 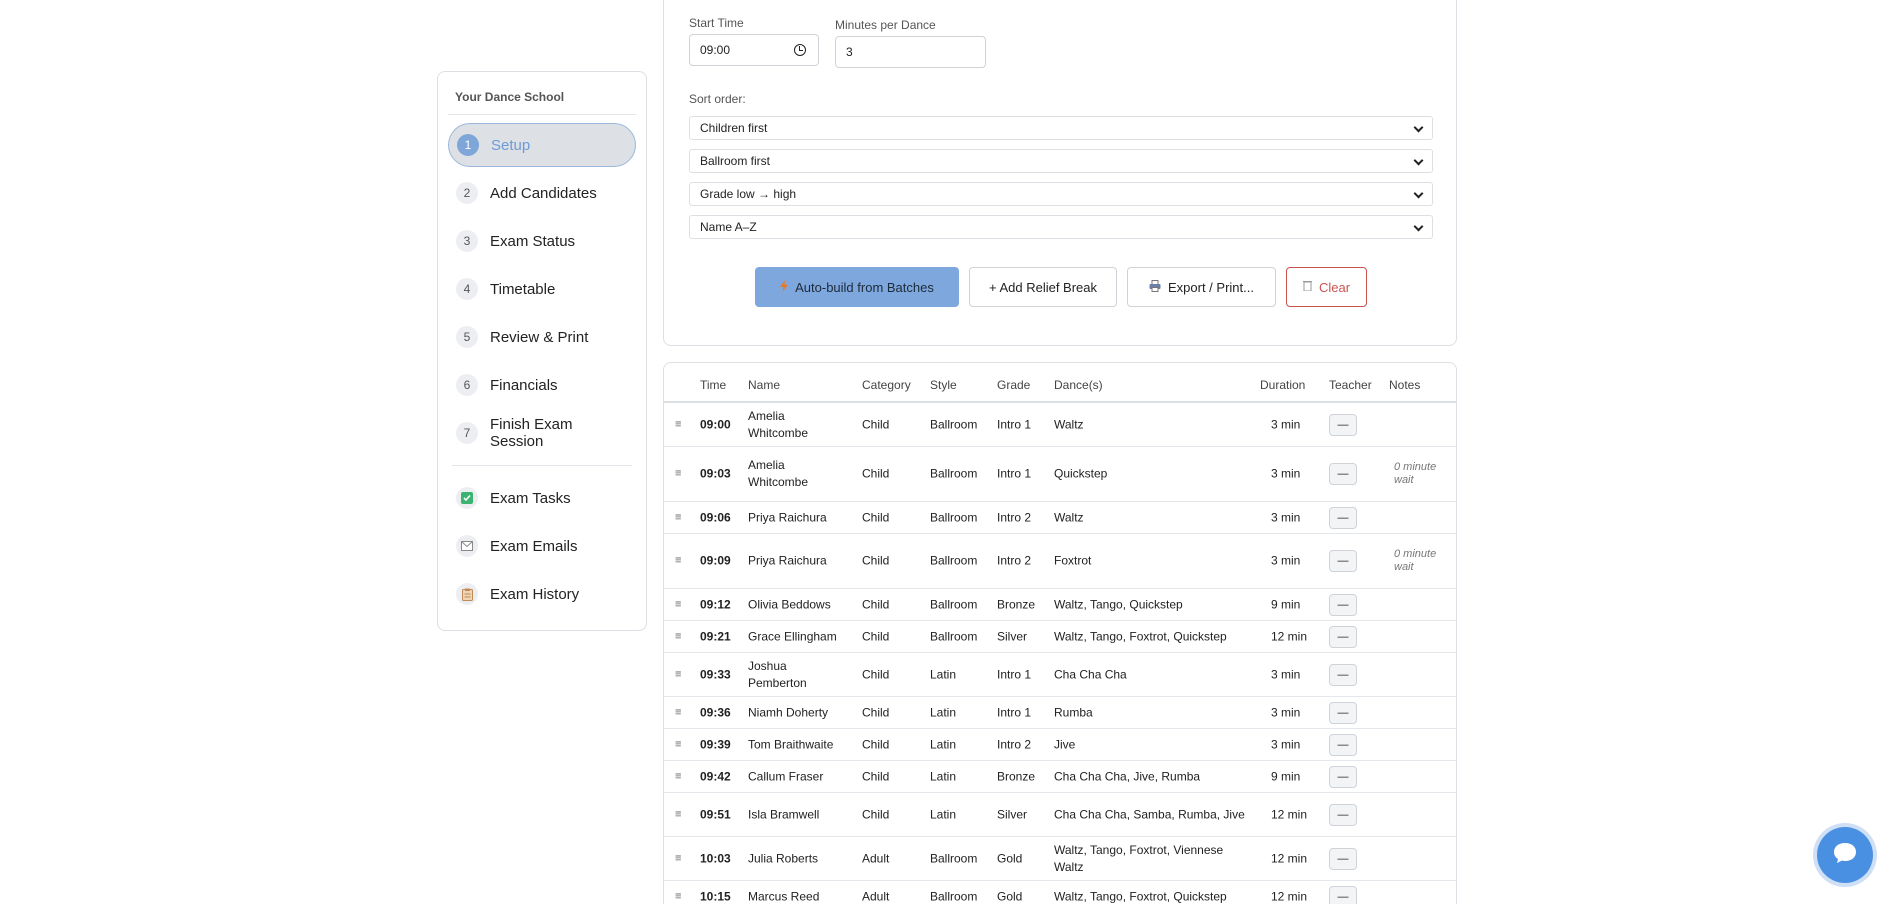 I want to click on chat-icon, so click(x=1845, y=855).